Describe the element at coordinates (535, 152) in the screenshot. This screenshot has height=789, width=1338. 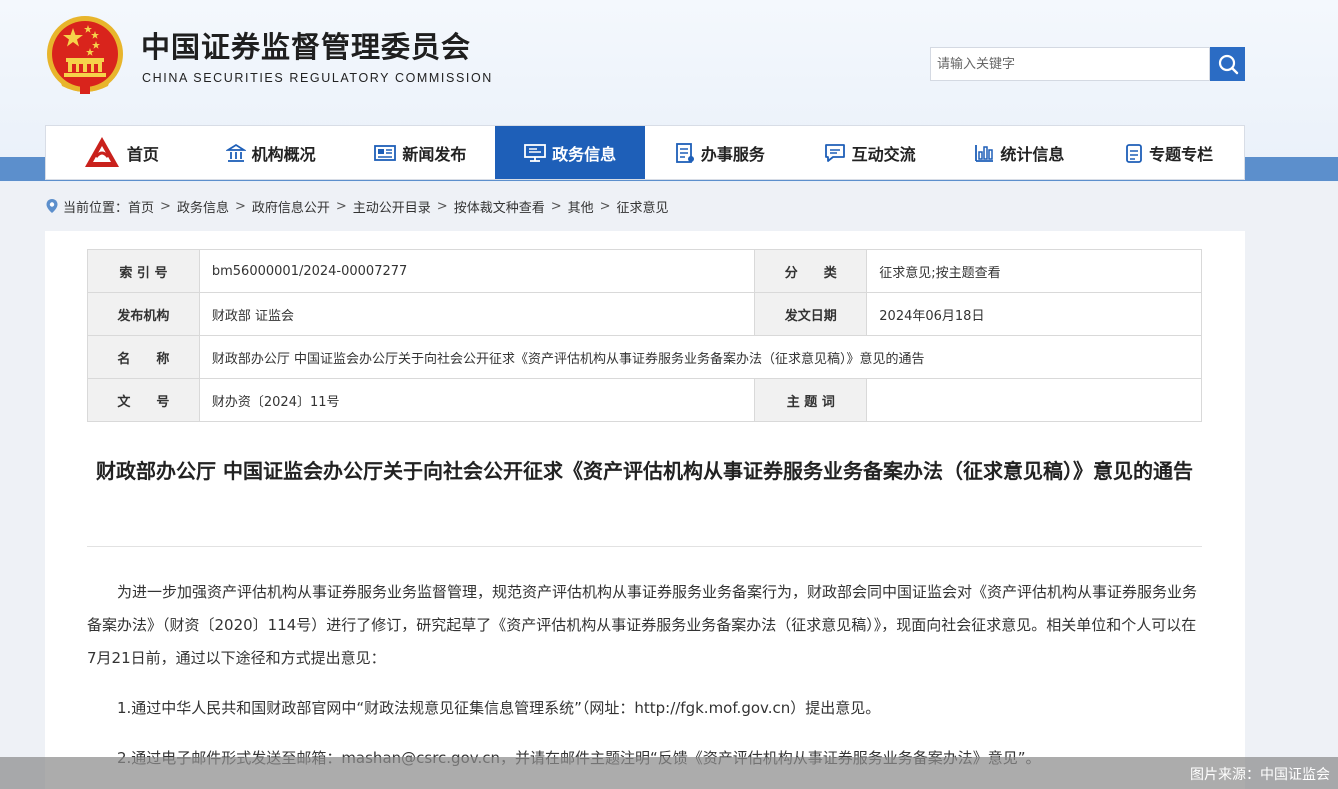
I see `monitor-icon` at that location.